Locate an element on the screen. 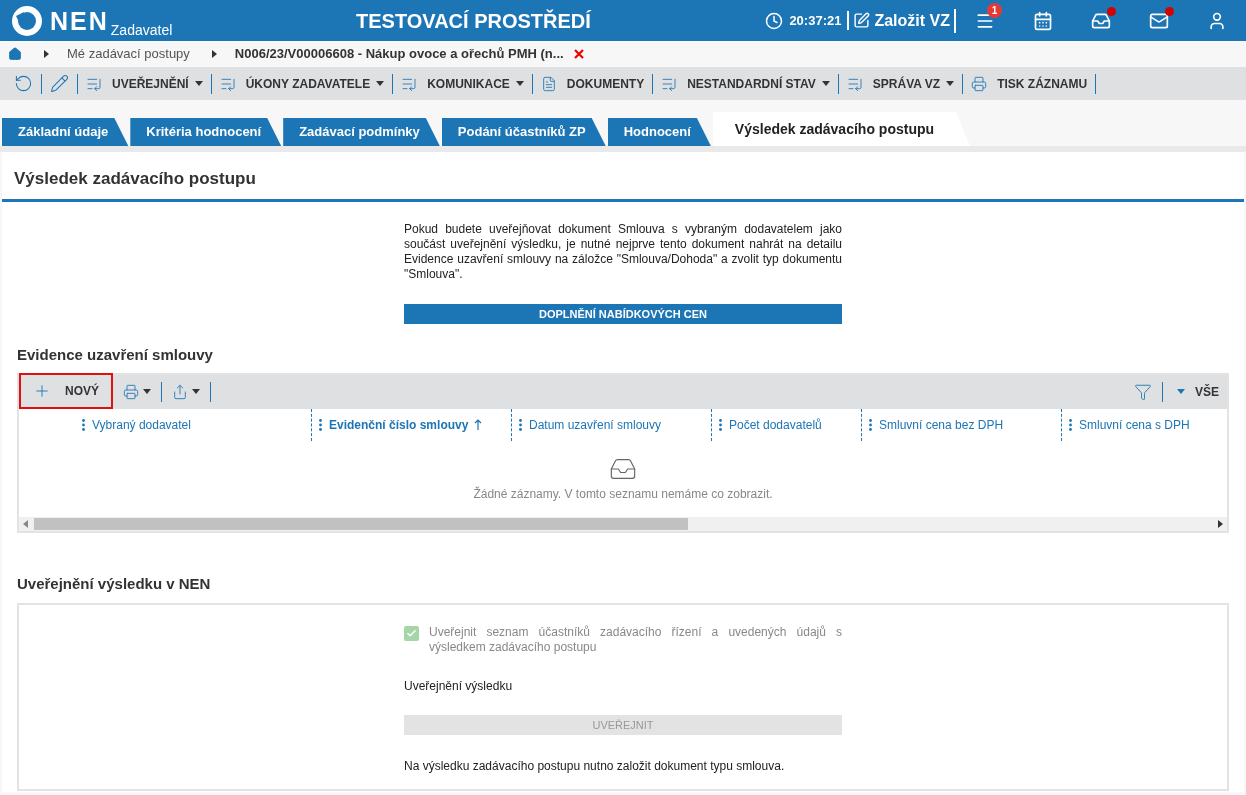 The height and width of the screenshot is (795, 1246). refresh-button is located at coordinates (23, 83).